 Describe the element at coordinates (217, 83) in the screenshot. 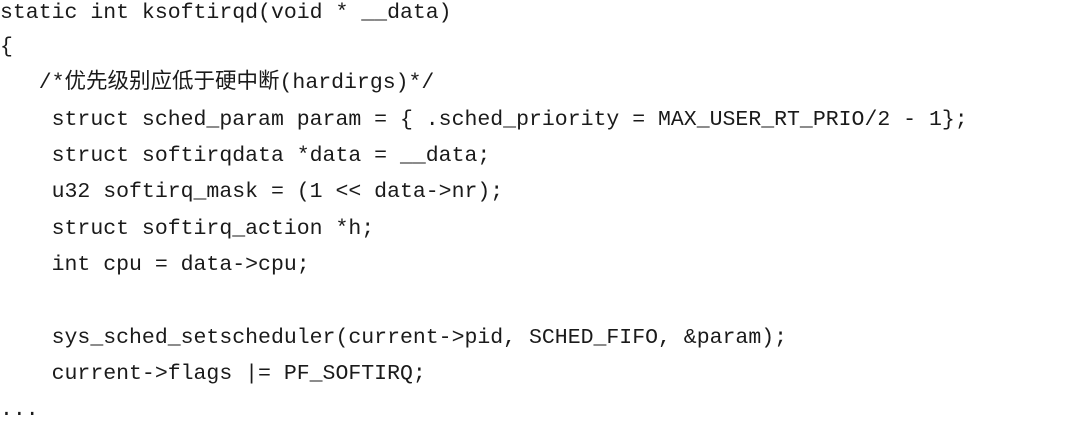

I see `code-line-comment: /*优先级别应低于硬中断(hardirgs)*/` at that location.